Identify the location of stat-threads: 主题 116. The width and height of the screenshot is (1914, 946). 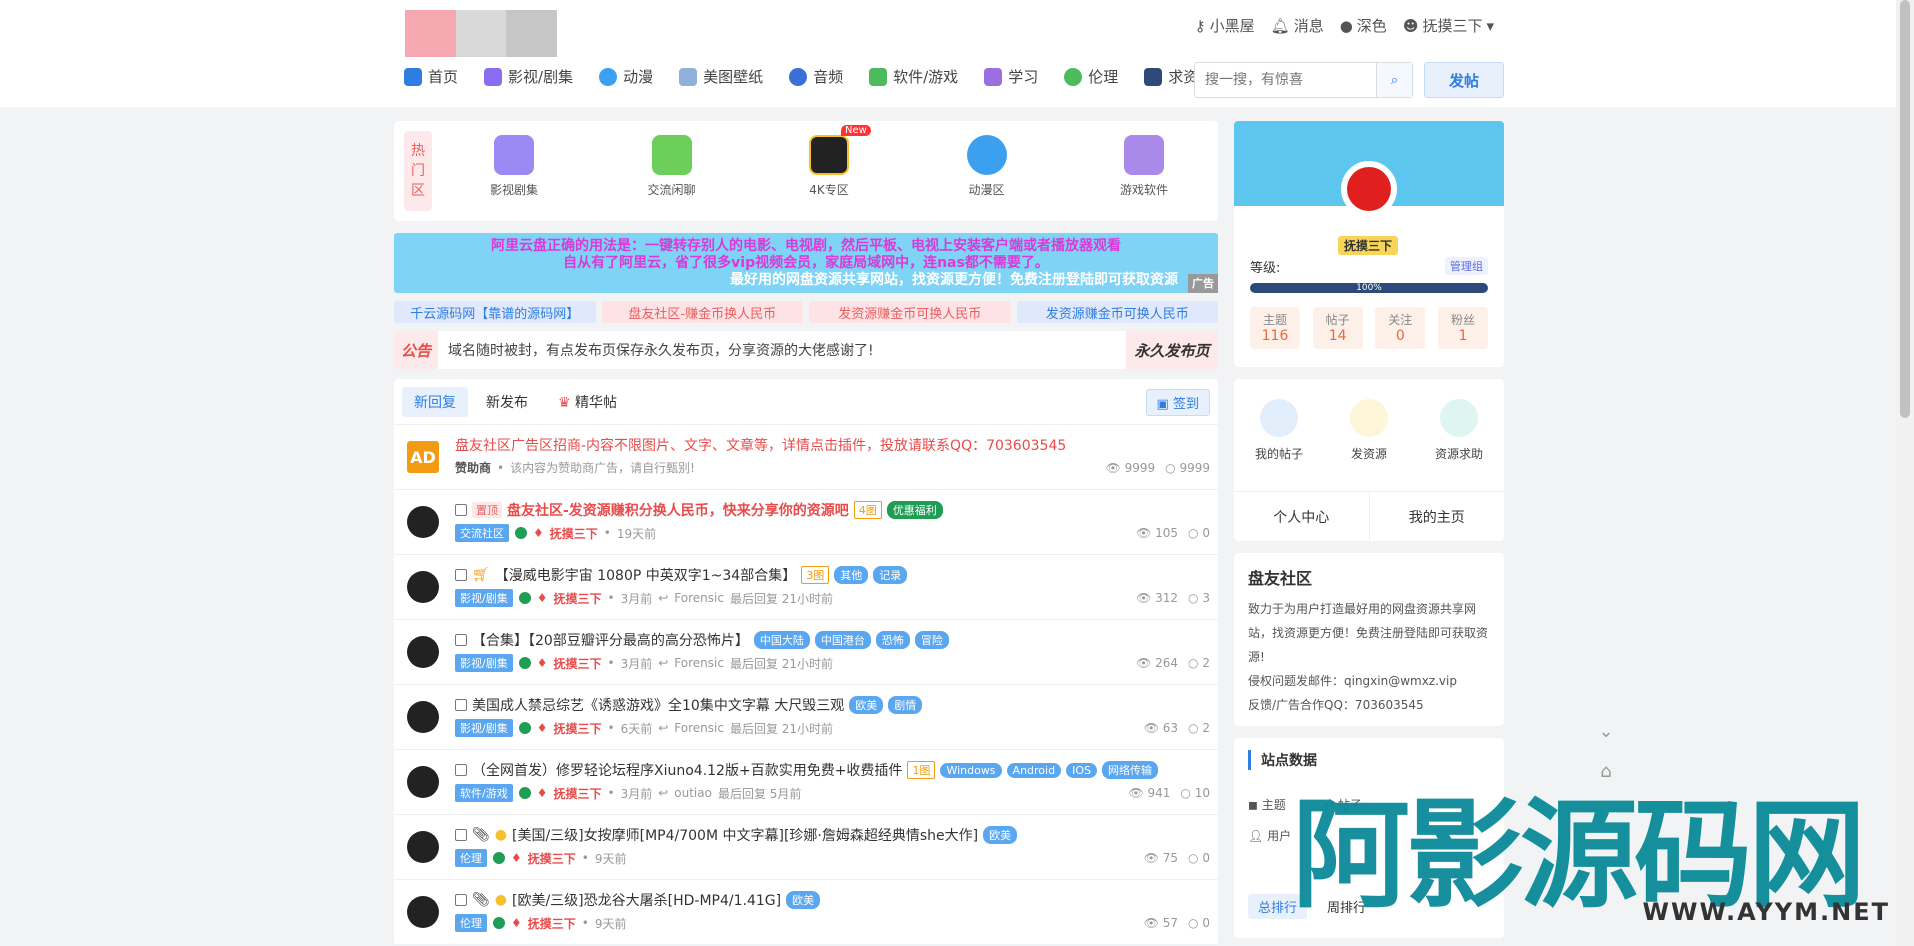
(1275, 328).